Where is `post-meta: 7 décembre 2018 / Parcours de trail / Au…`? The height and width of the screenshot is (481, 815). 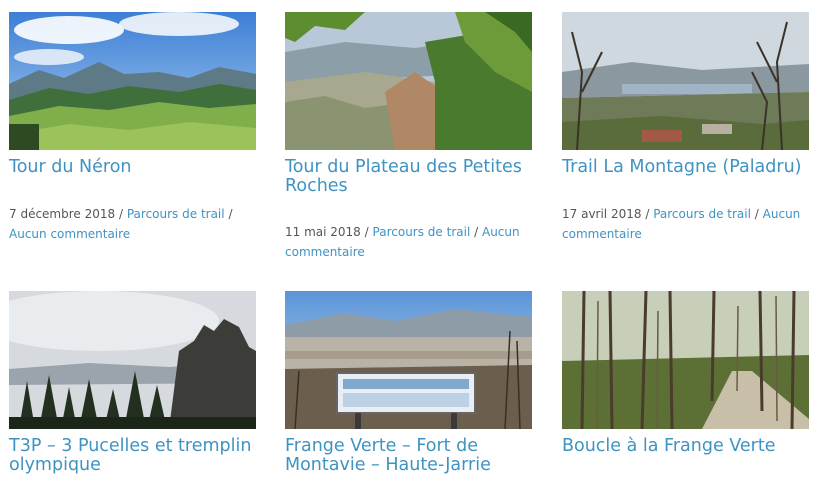
post-meta: 7 décembre 2018 / Parcours de trail / Au… is located at coordinates (132, 224).